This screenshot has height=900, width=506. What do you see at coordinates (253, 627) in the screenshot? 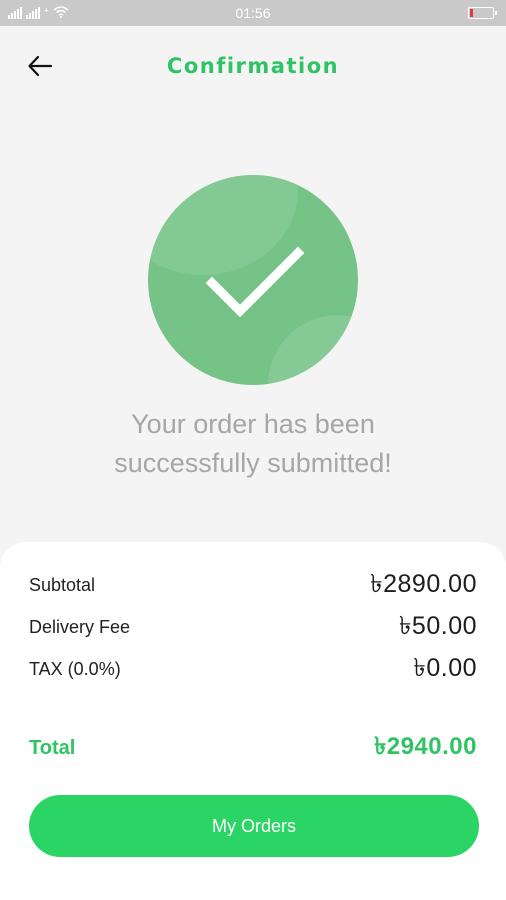
I see `delivery-fee-row: Delivery Fee ৳50.00` at bounding box center [253, 627].